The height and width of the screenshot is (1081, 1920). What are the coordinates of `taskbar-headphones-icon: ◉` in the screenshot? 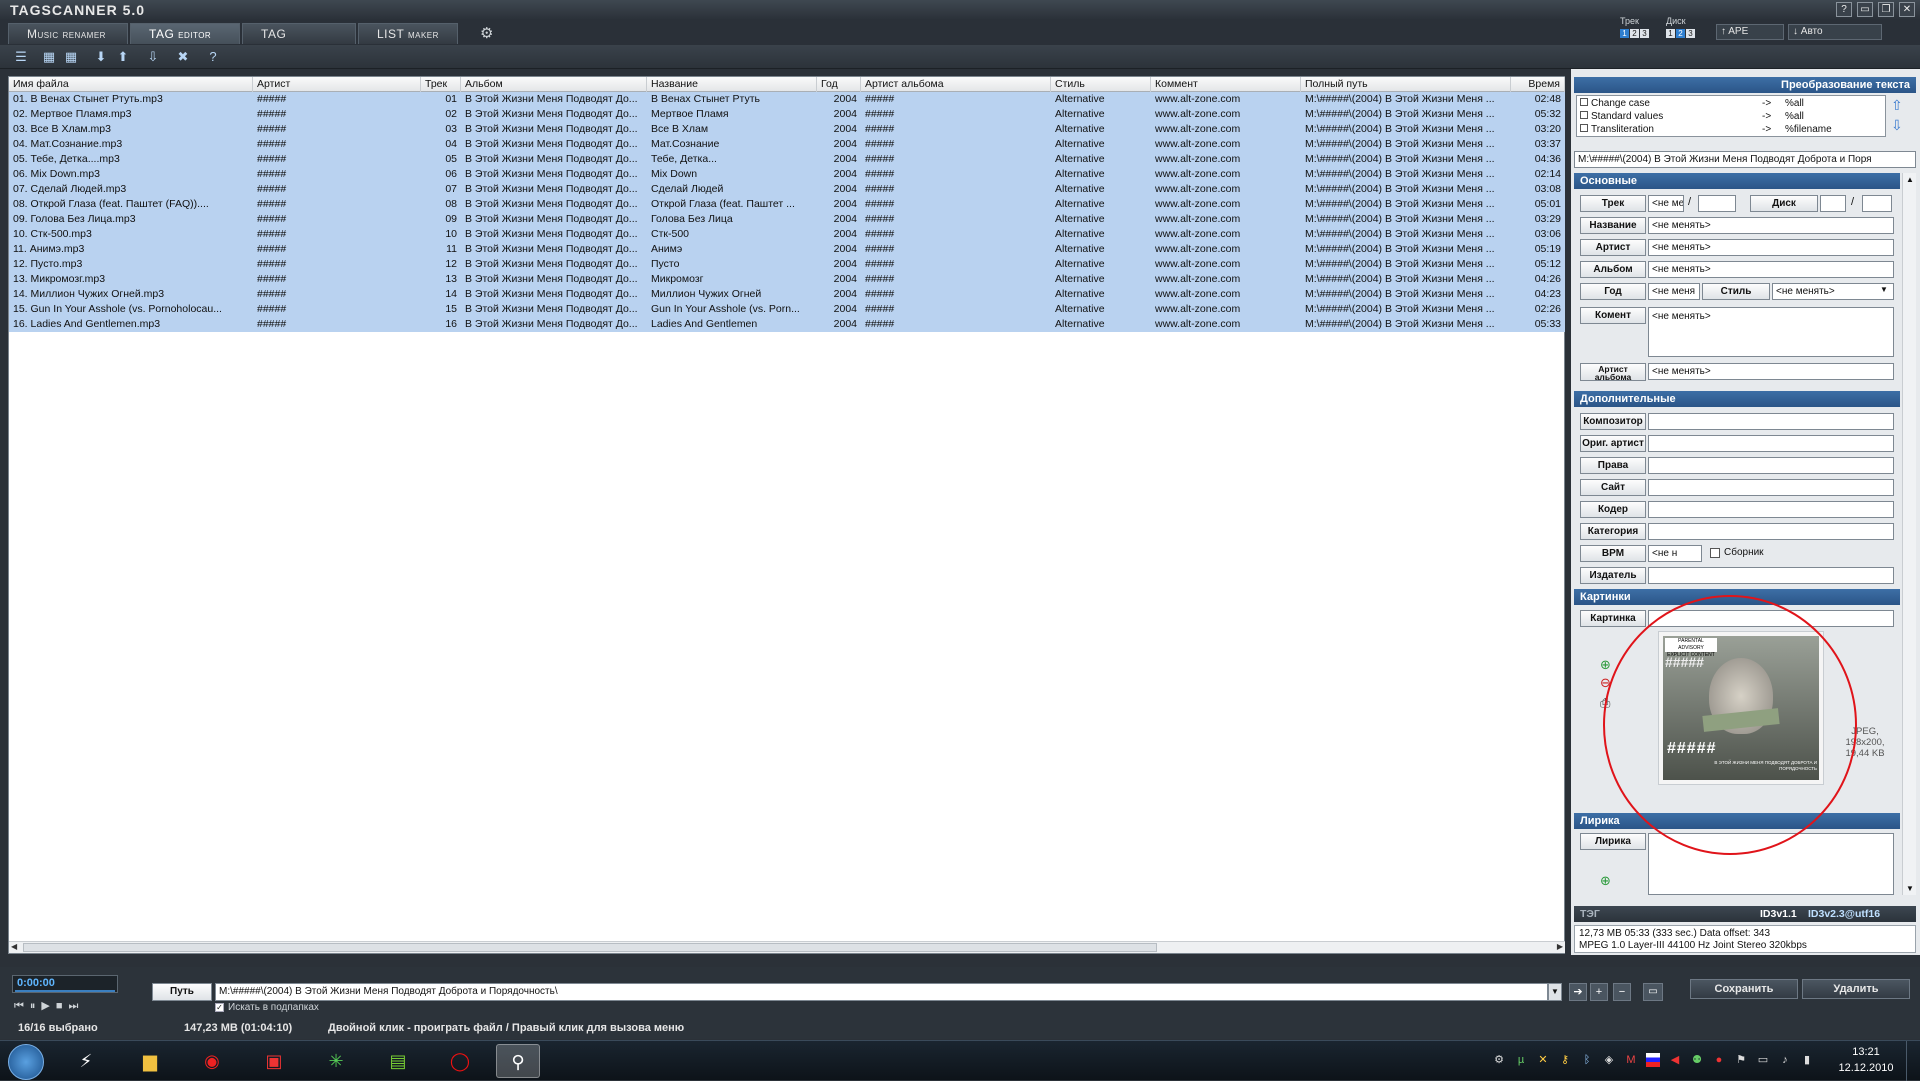 It's located at (212, 1061).